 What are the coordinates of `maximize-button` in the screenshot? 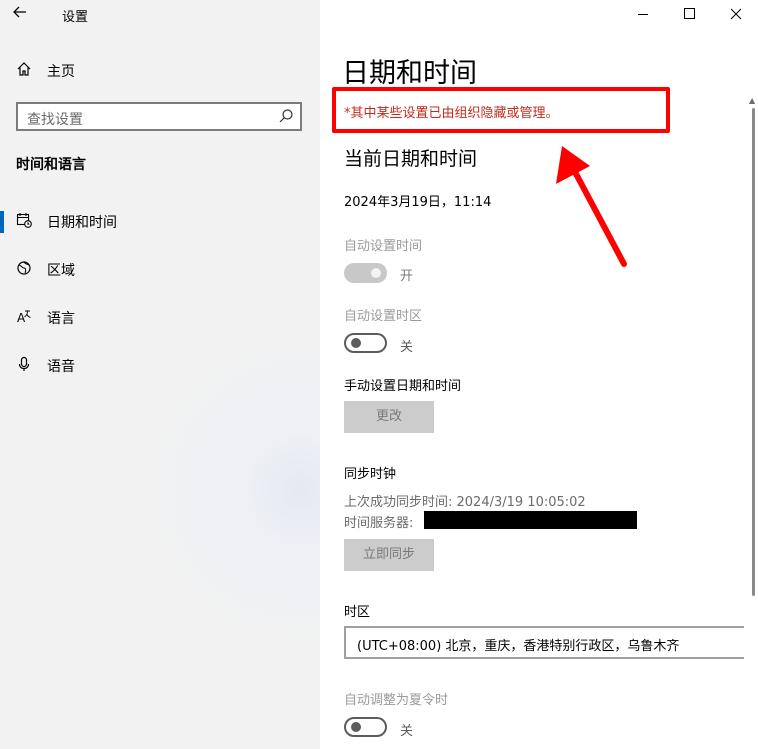 It's located at (689, 15).